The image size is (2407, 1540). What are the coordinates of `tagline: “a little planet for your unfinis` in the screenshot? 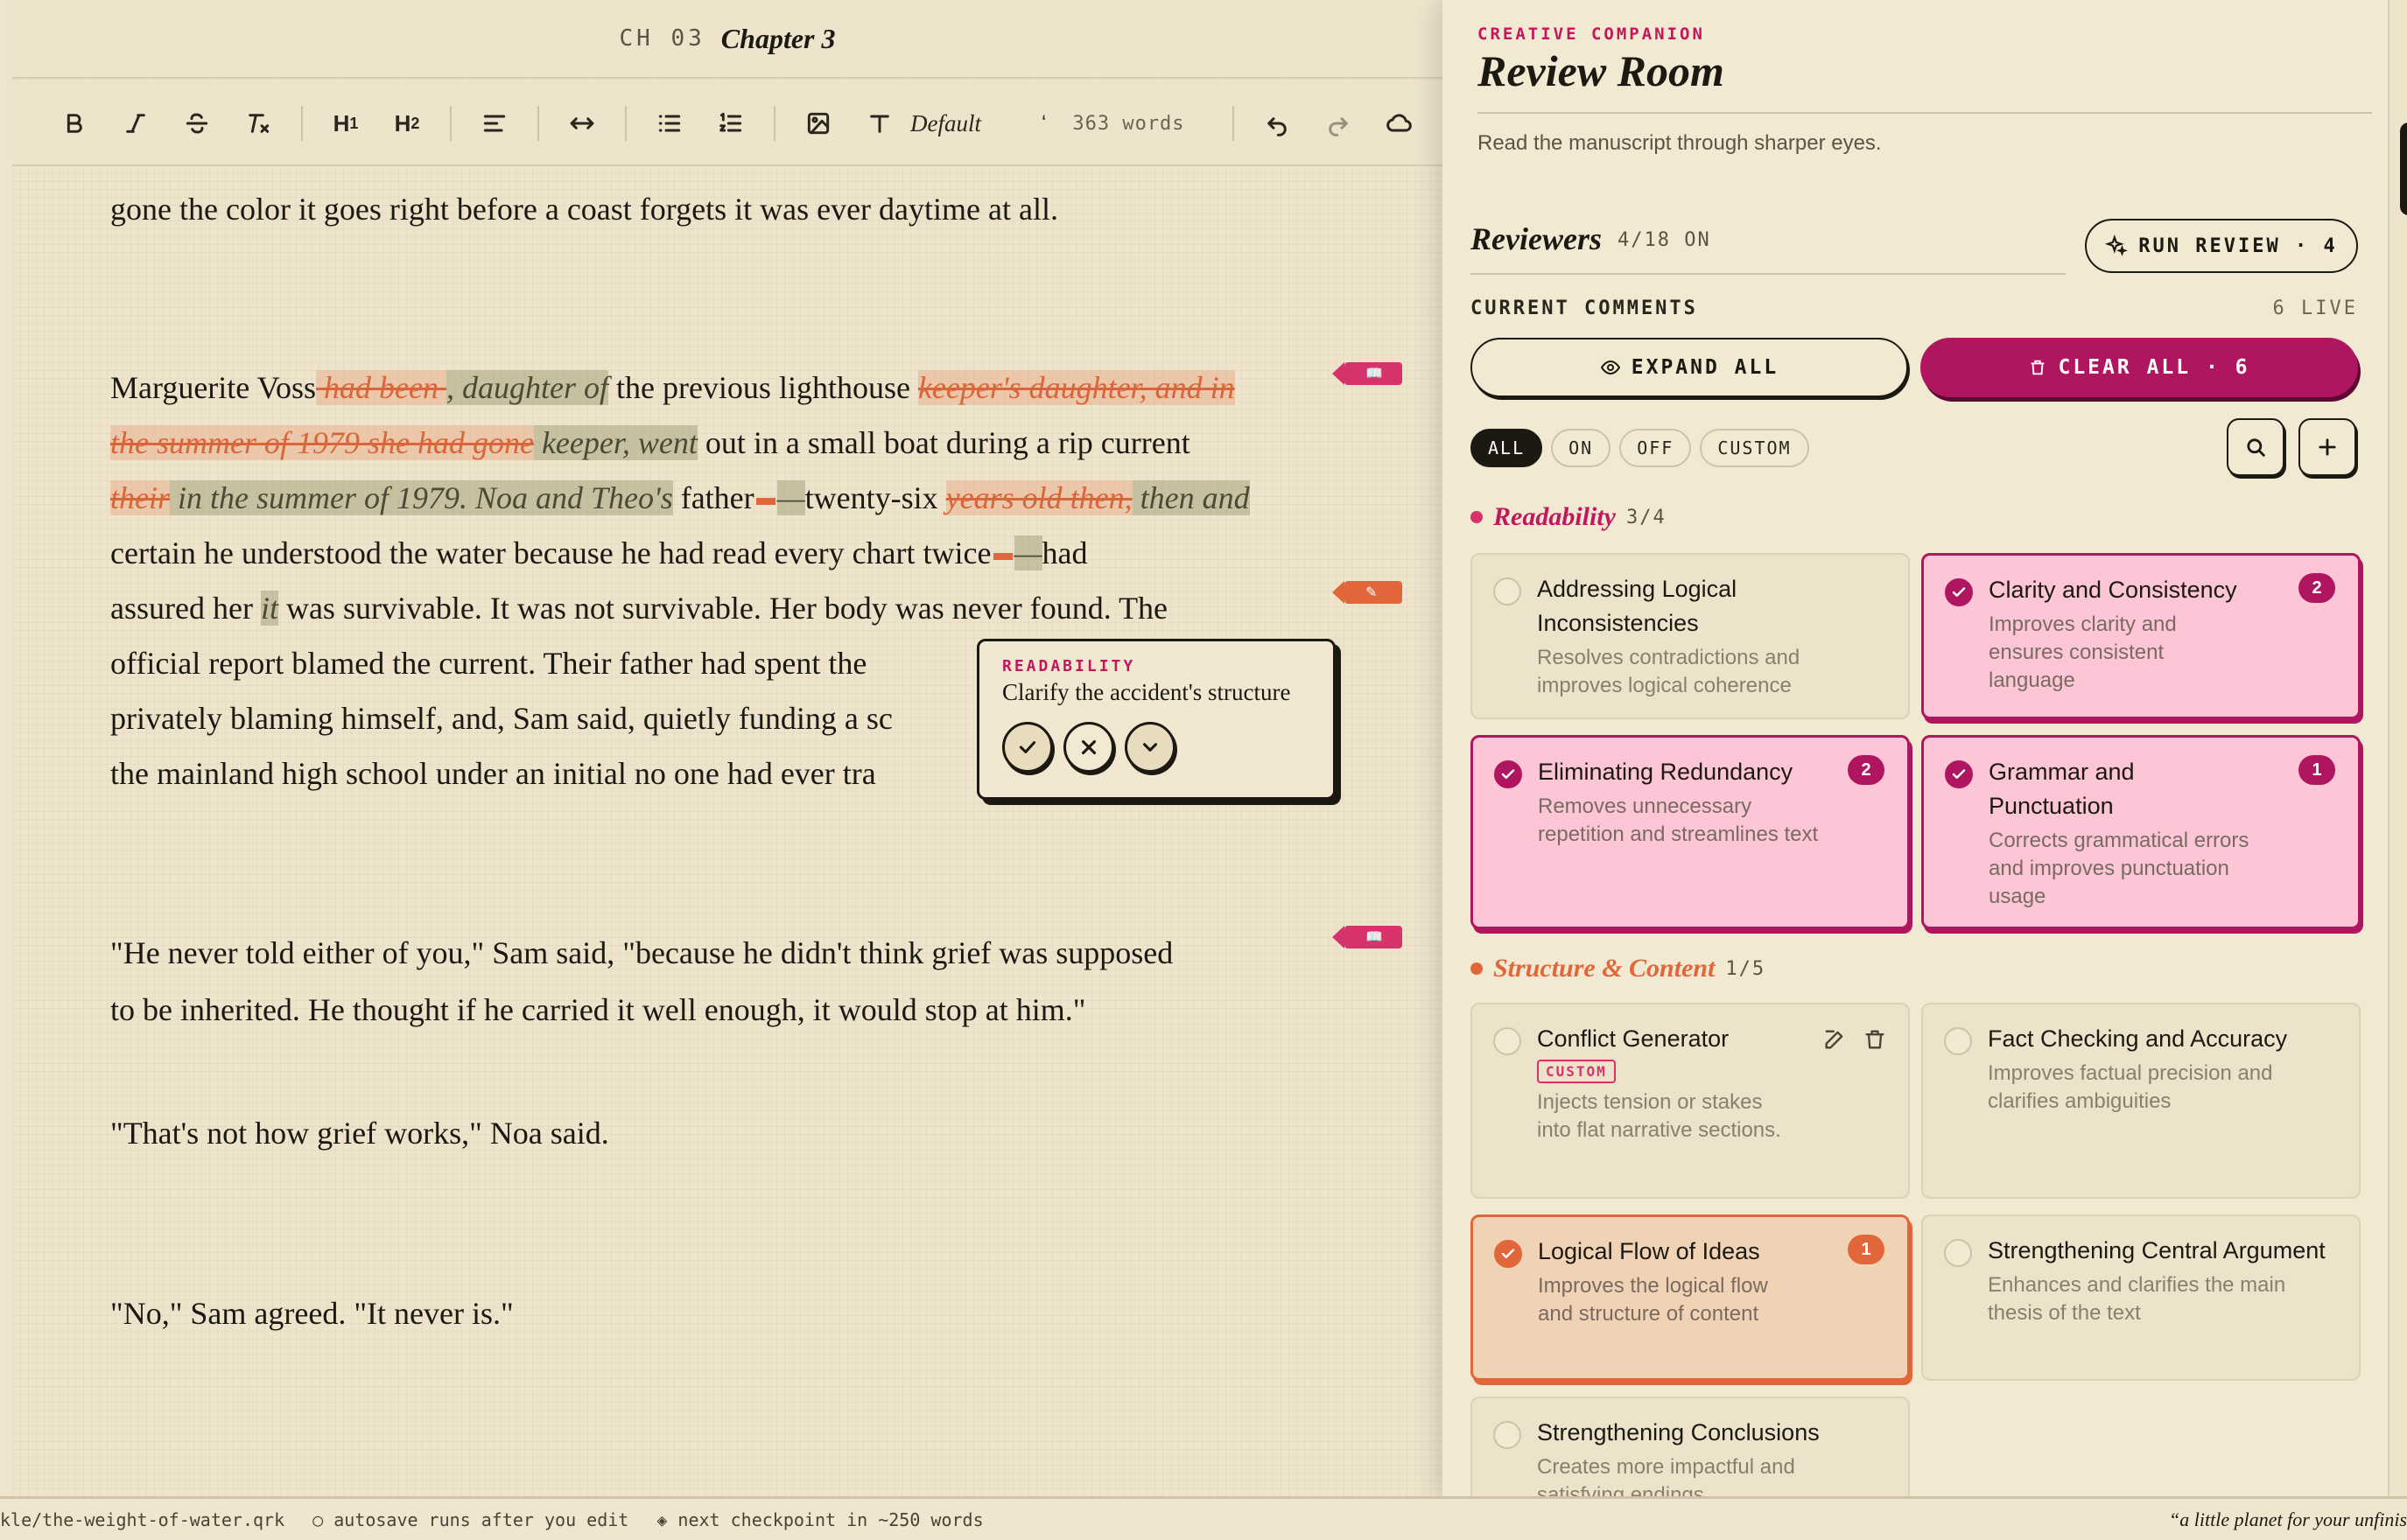 It's located at (2288, 1519).